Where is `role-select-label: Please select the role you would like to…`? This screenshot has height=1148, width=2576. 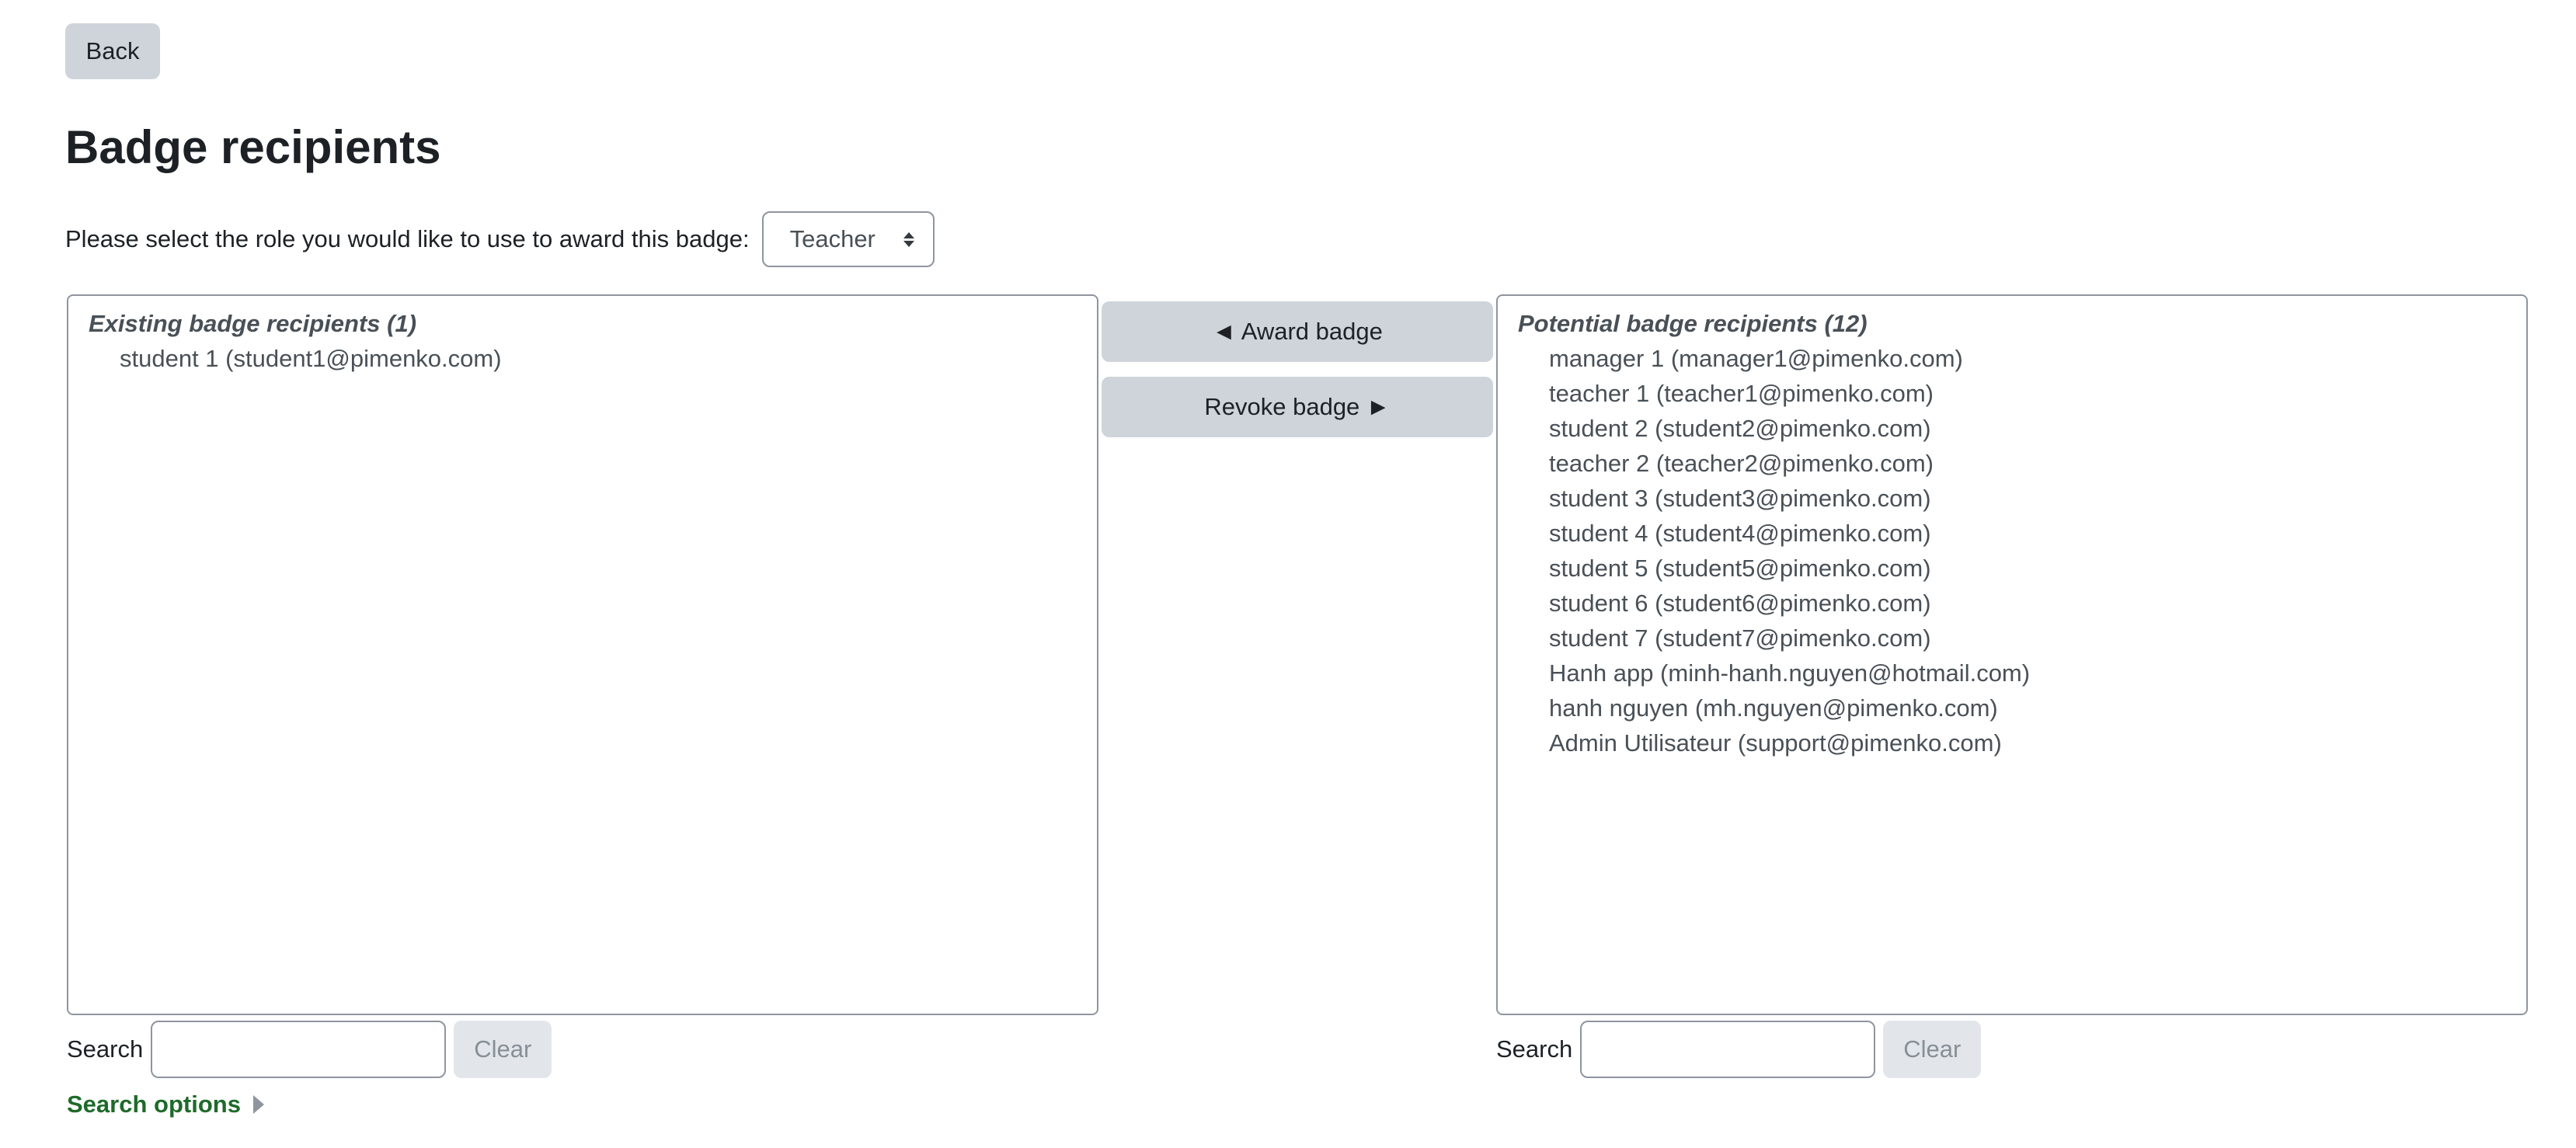 role-select-label: Please select the role you would like to… is located at coordinates (407, 239).